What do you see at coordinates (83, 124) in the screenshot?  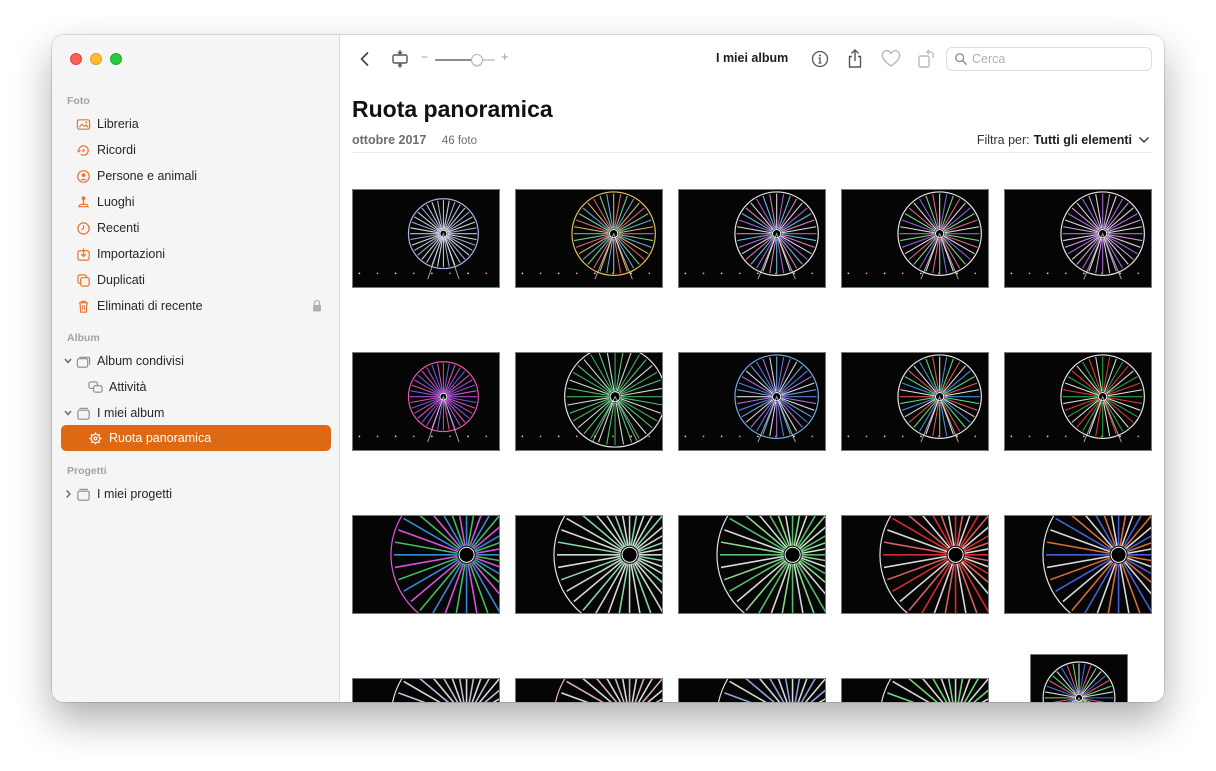 I see `photos-library-icon` at bounding box center [83, 124].